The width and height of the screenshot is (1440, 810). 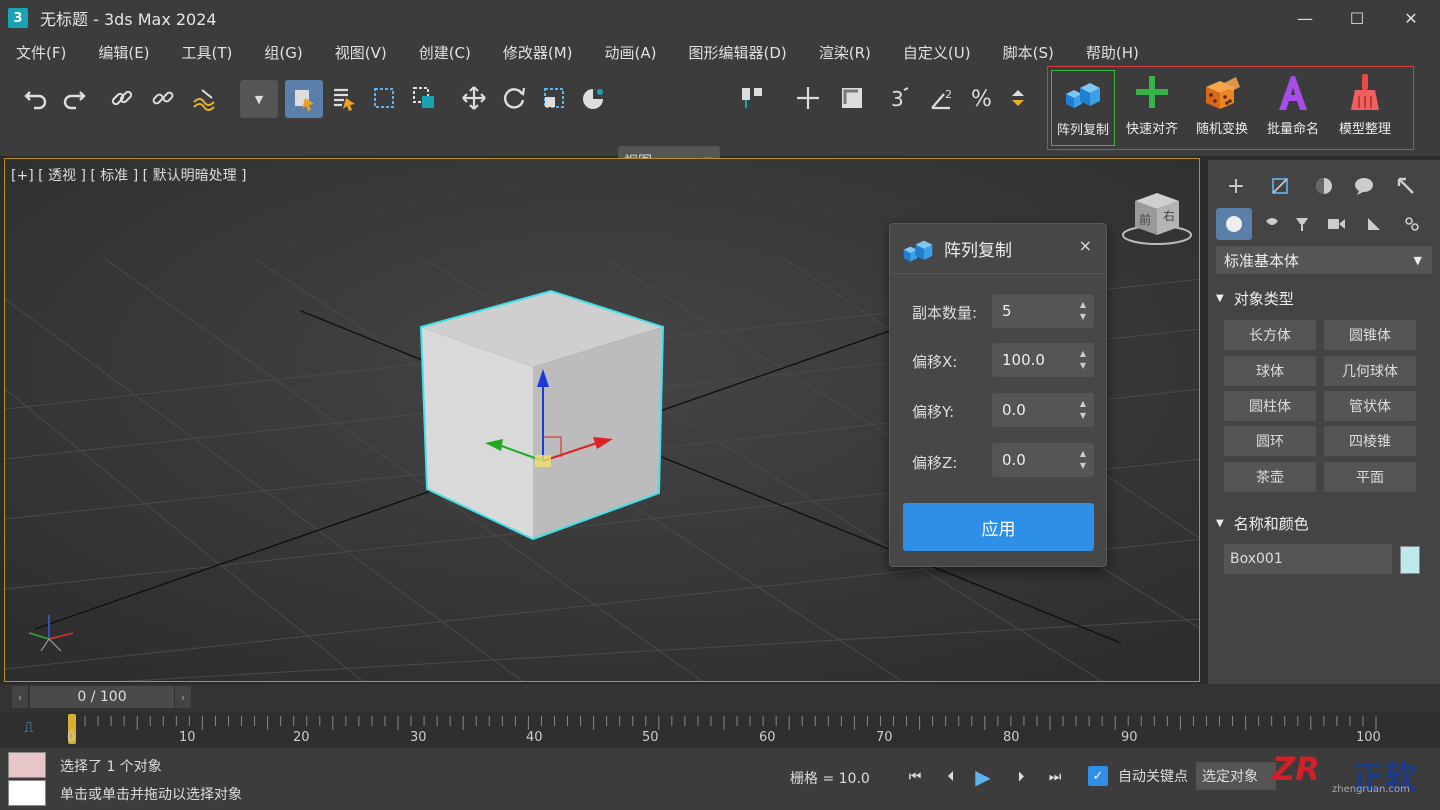 What do you see at coordinates (1308, 559) in the screenshot?
I see `object-name-field: Box001` at bounding box center [1308, 559].